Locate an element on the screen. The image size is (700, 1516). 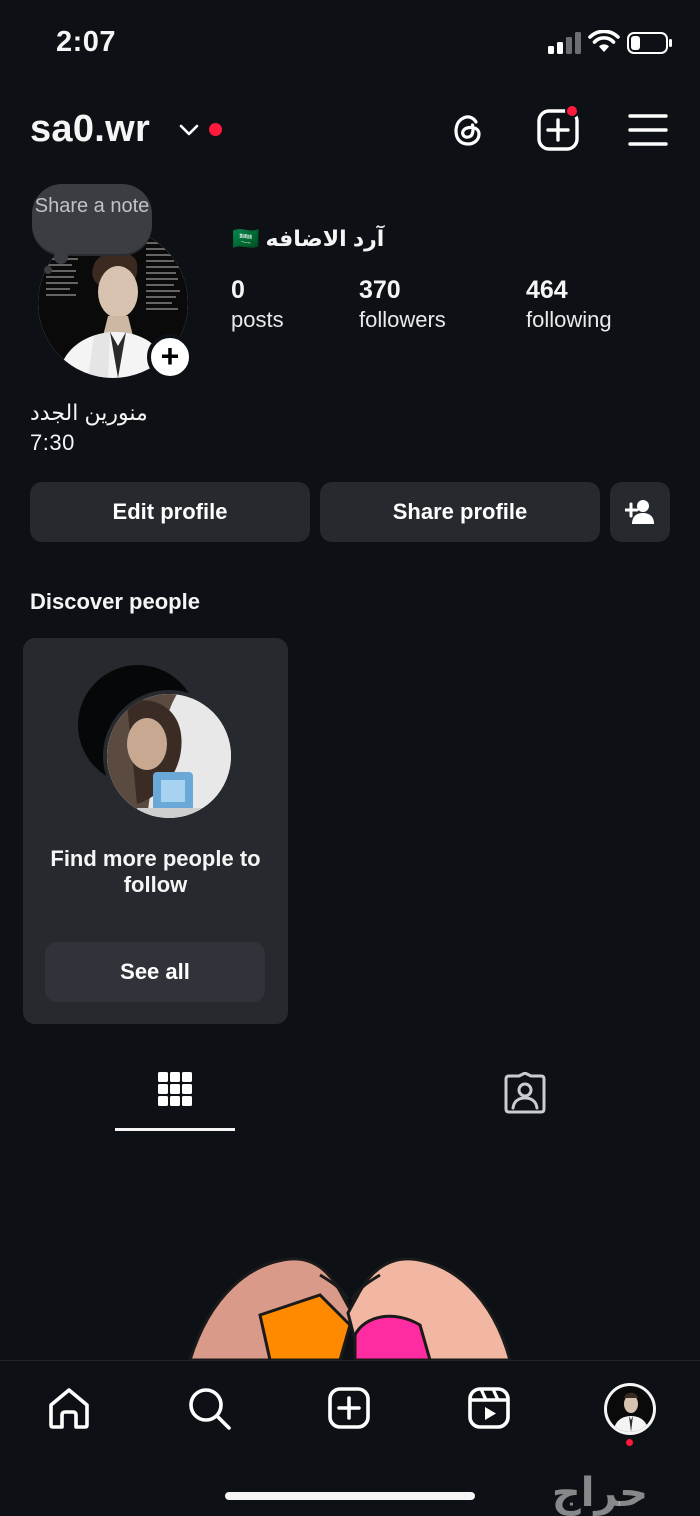
active-tab-indicator is located at coordinates (175, 1129).